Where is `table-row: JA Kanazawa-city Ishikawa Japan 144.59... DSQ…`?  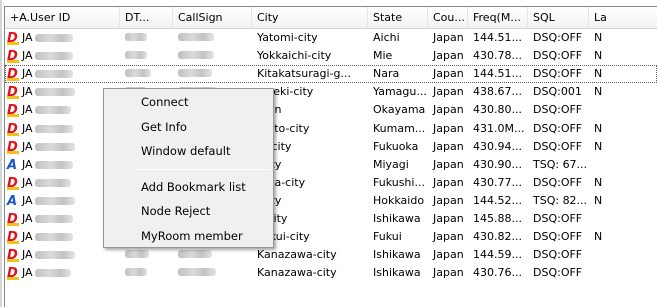
table-row: JA Kanazawa-city Ishikawa Japan 144.59... DSQ… is located at coordinates (331, 255).